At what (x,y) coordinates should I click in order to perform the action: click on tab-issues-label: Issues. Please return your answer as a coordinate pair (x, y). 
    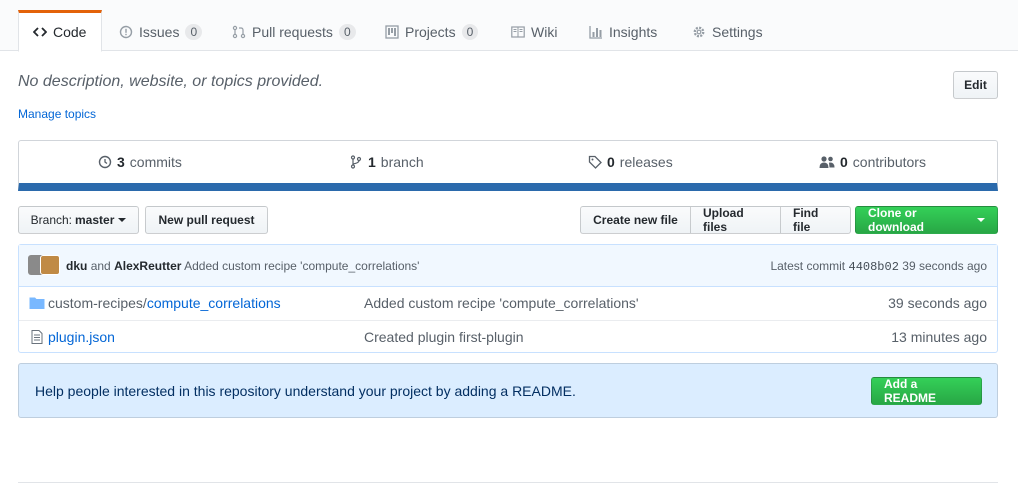
    Looking at the image, I should click on (159, 31).